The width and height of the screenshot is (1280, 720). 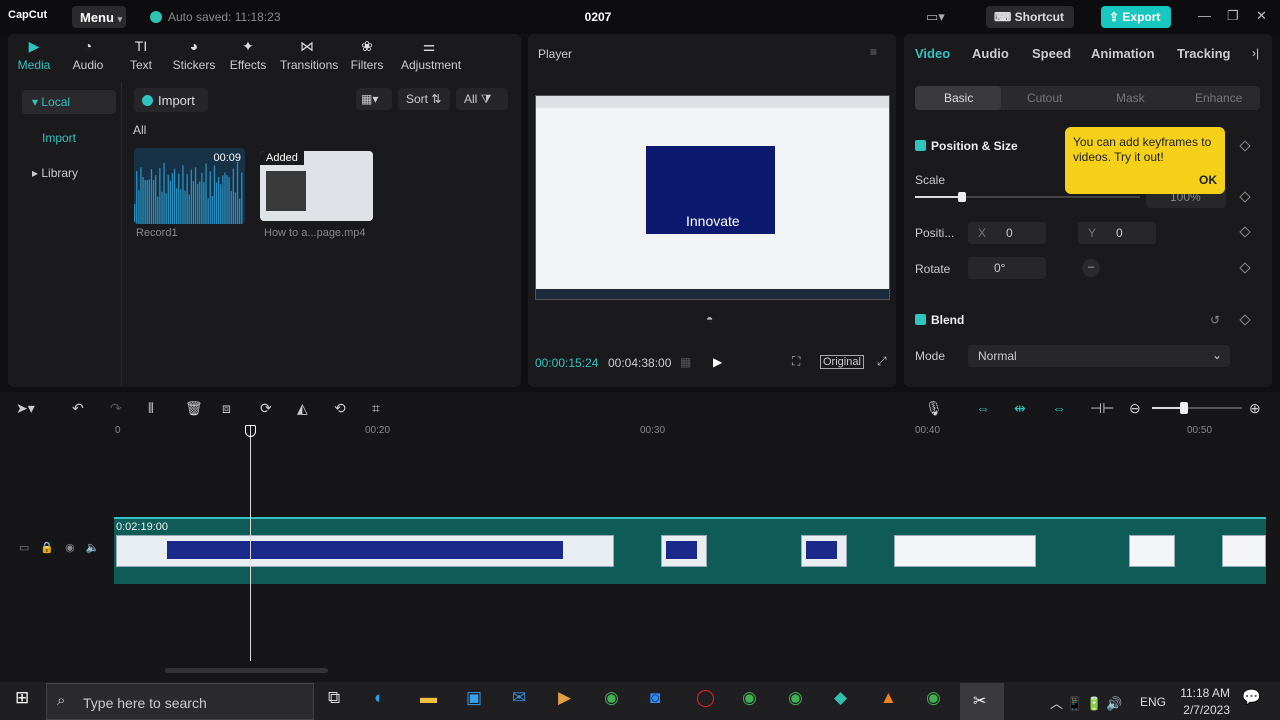 What do you see at coordinates (1218, 98) in the screenshot?
I see `subtab-enhance: Enhance` at bounding box center [1218, 98].